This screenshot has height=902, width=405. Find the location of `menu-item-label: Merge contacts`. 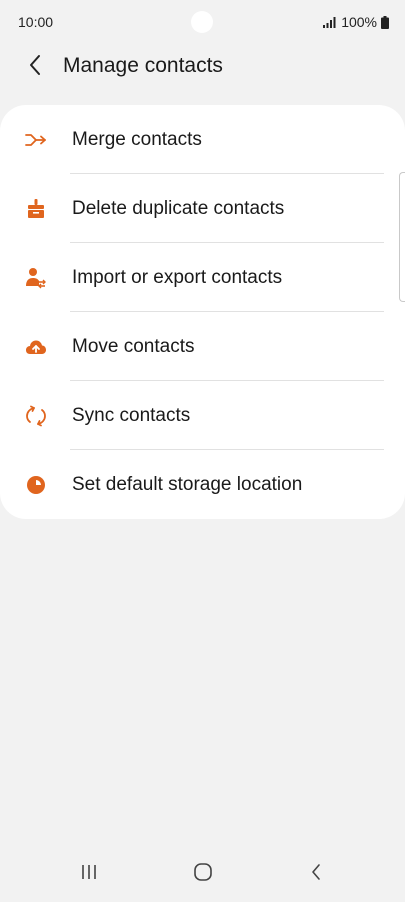

menu-item-label: Merge contacts is located at coordinates (137, 139).